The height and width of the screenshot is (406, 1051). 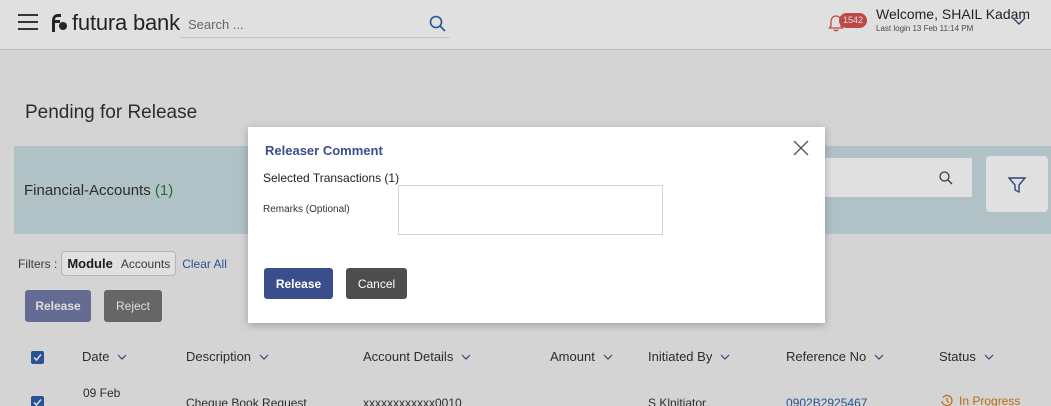 What do you see at coordinates (298, 283) in the screenshot?
I see `confirm-release-button: Release` at bounding box center [298, 283].